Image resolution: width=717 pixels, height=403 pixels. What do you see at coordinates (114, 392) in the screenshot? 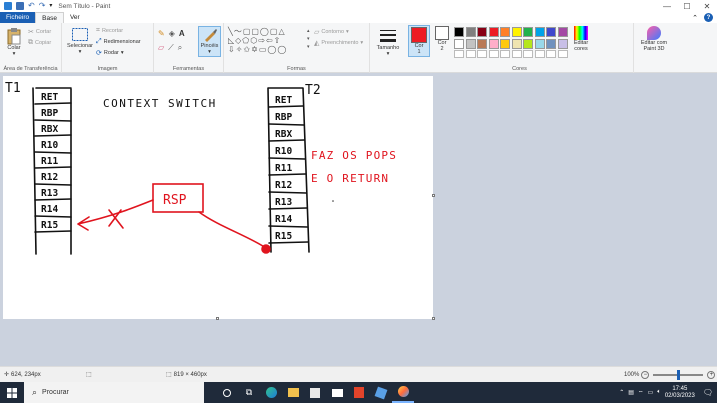
I see `taskbar-search: ⌕ Procurar` at bounding box center [114, 392].